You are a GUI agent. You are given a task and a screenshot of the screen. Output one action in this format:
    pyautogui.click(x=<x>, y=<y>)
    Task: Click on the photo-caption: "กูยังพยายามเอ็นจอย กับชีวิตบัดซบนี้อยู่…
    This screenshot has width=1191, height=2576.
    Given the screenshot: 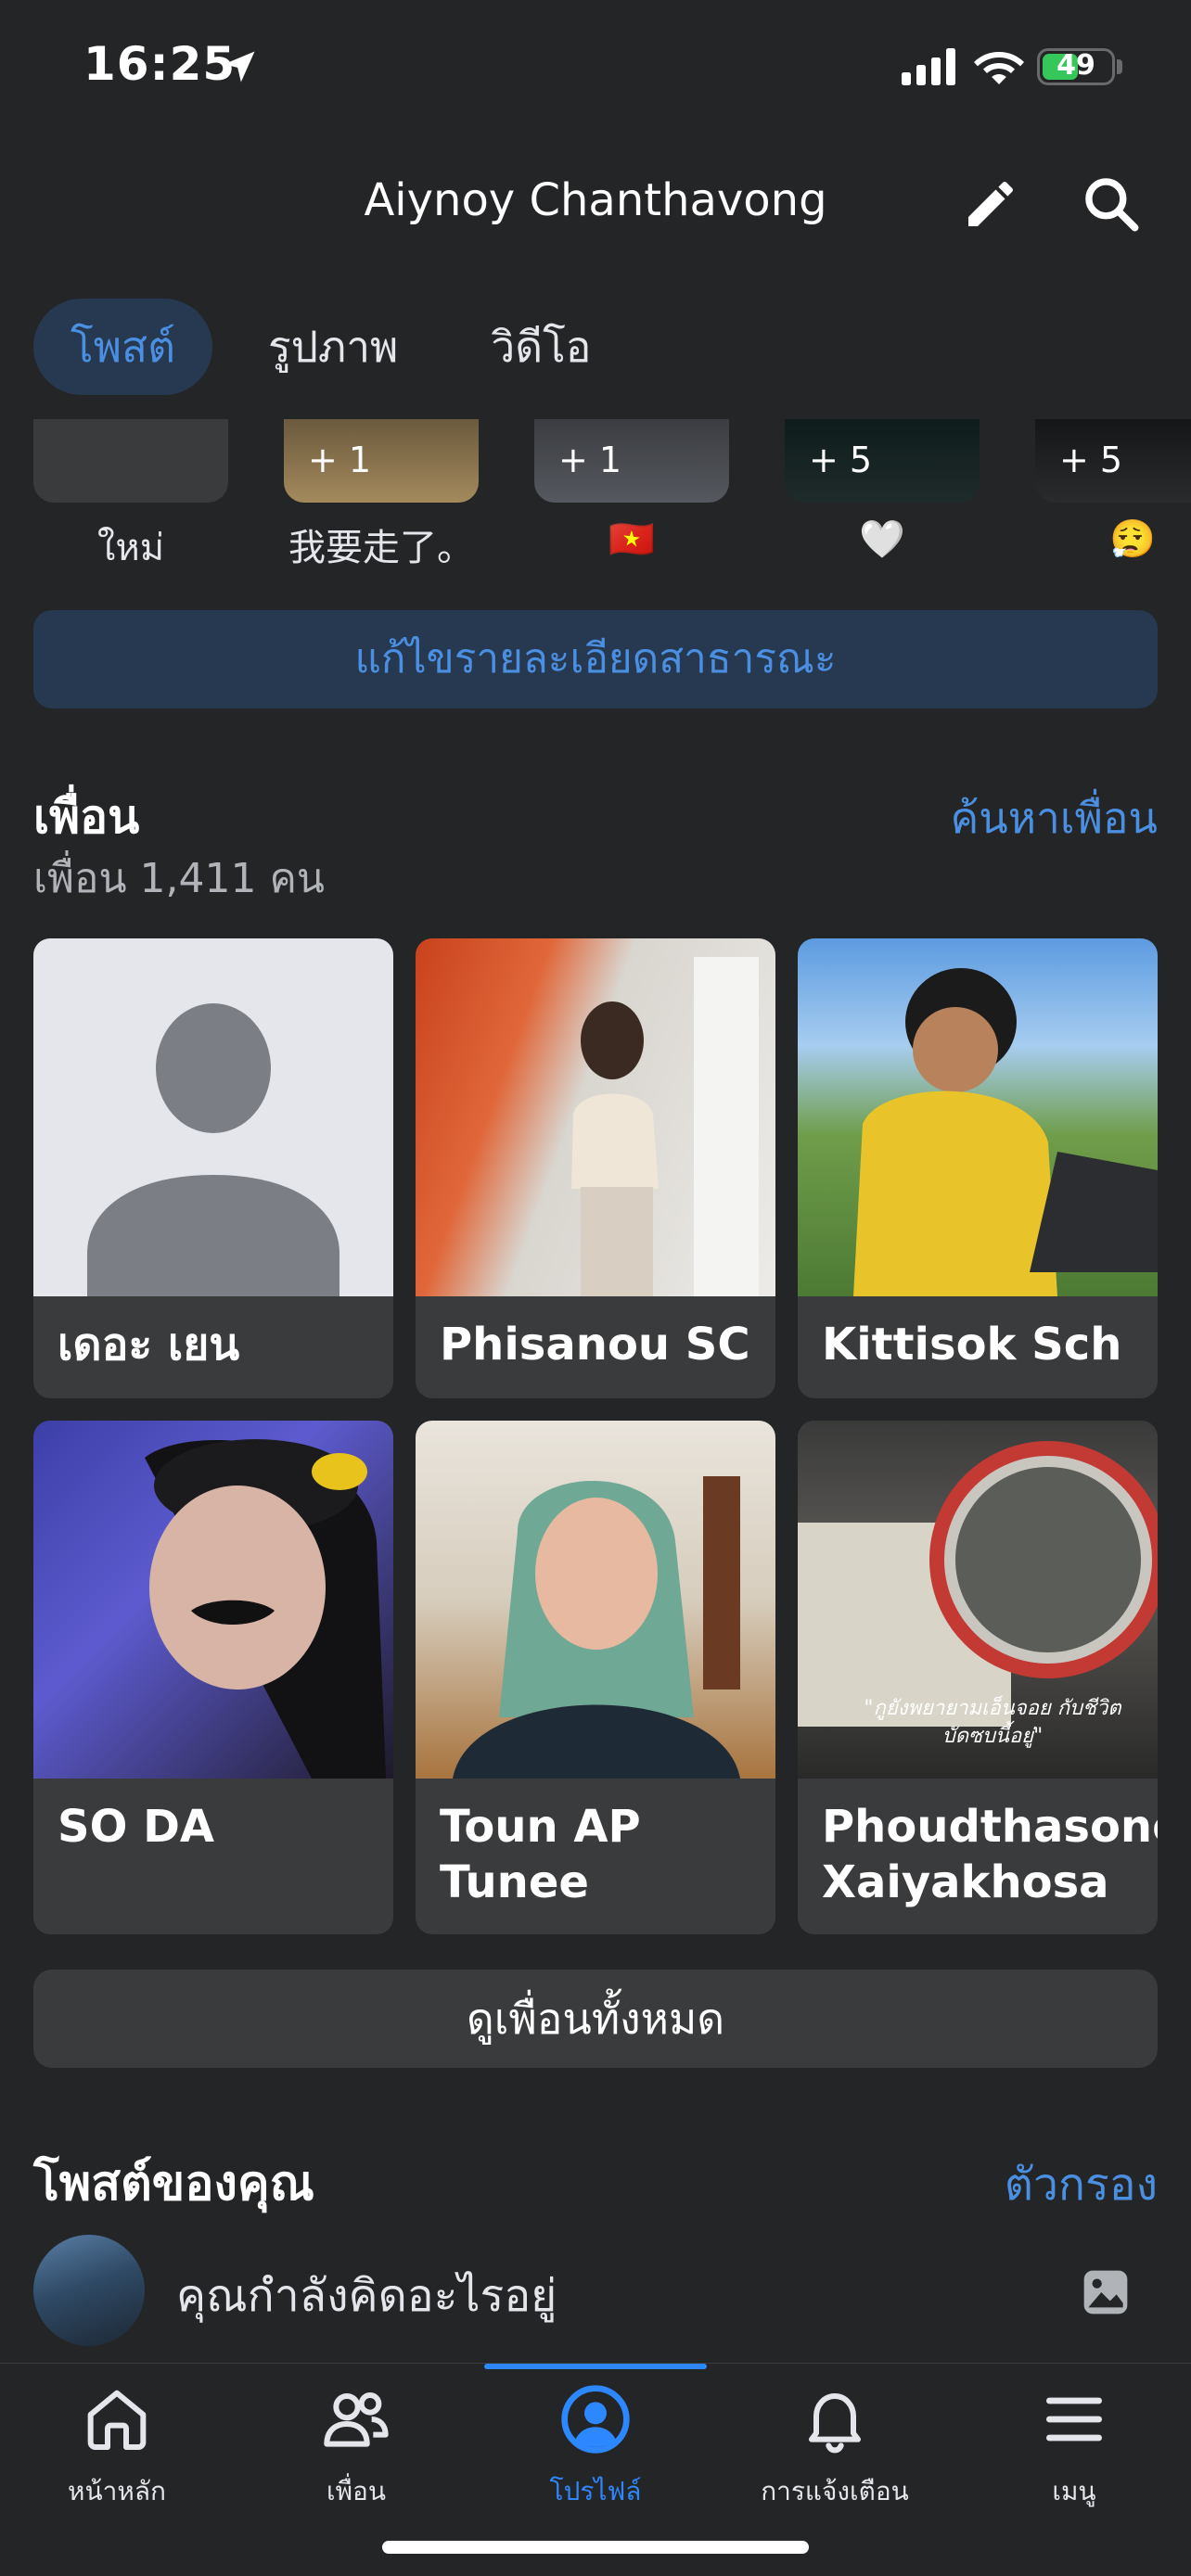 What is the action you would take?
    pyautogui.click(x=992, y=1722)
    